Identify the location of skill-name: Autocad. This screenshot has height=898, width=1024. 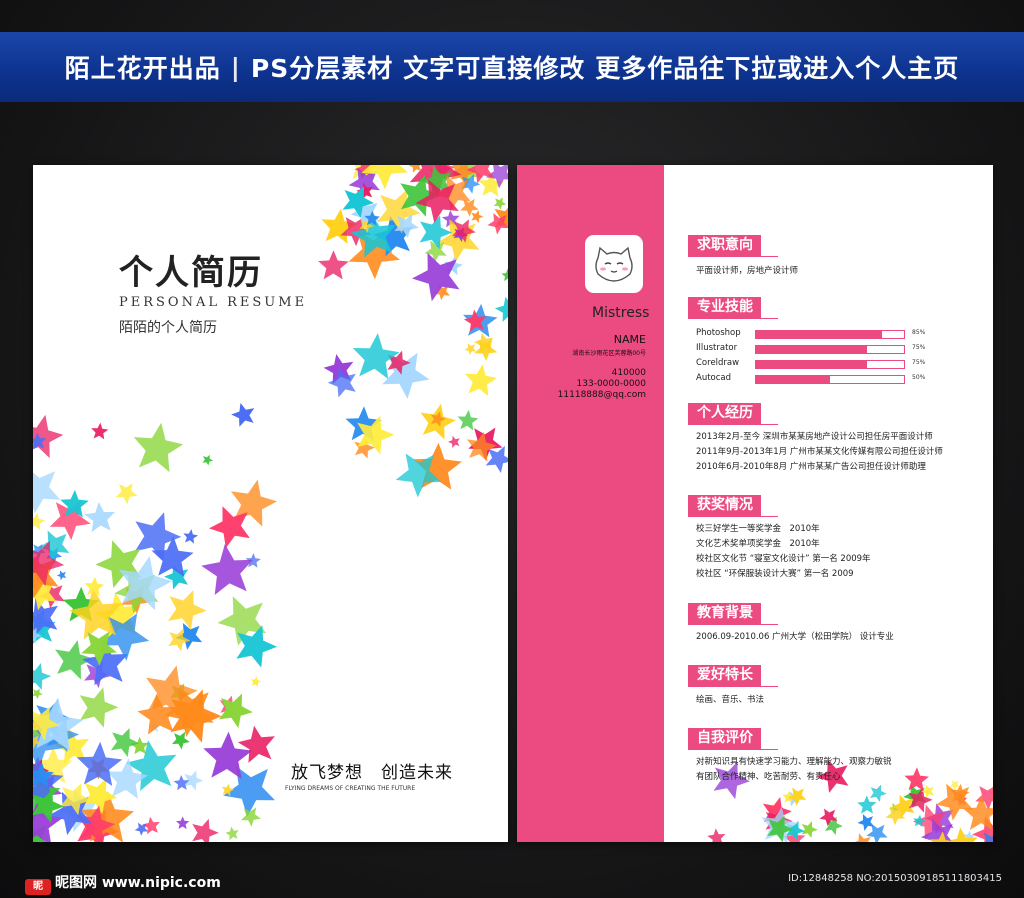
(714, 378).